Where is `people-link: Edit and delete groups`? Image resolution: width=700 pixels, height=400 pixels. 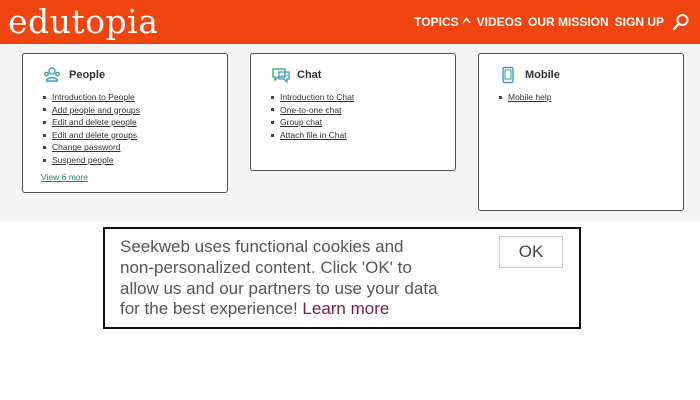 people-link: Edit and delete groups is located at coordinates (94, 135).